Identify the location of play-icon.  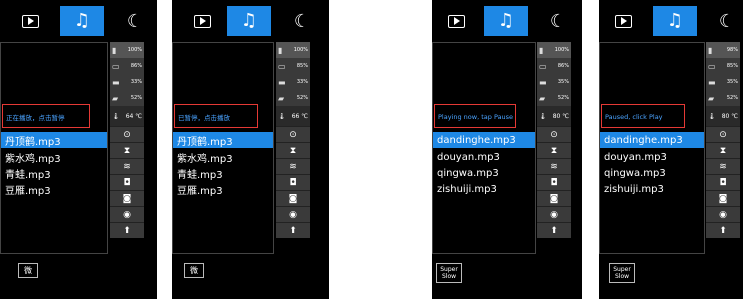
(202, 21).